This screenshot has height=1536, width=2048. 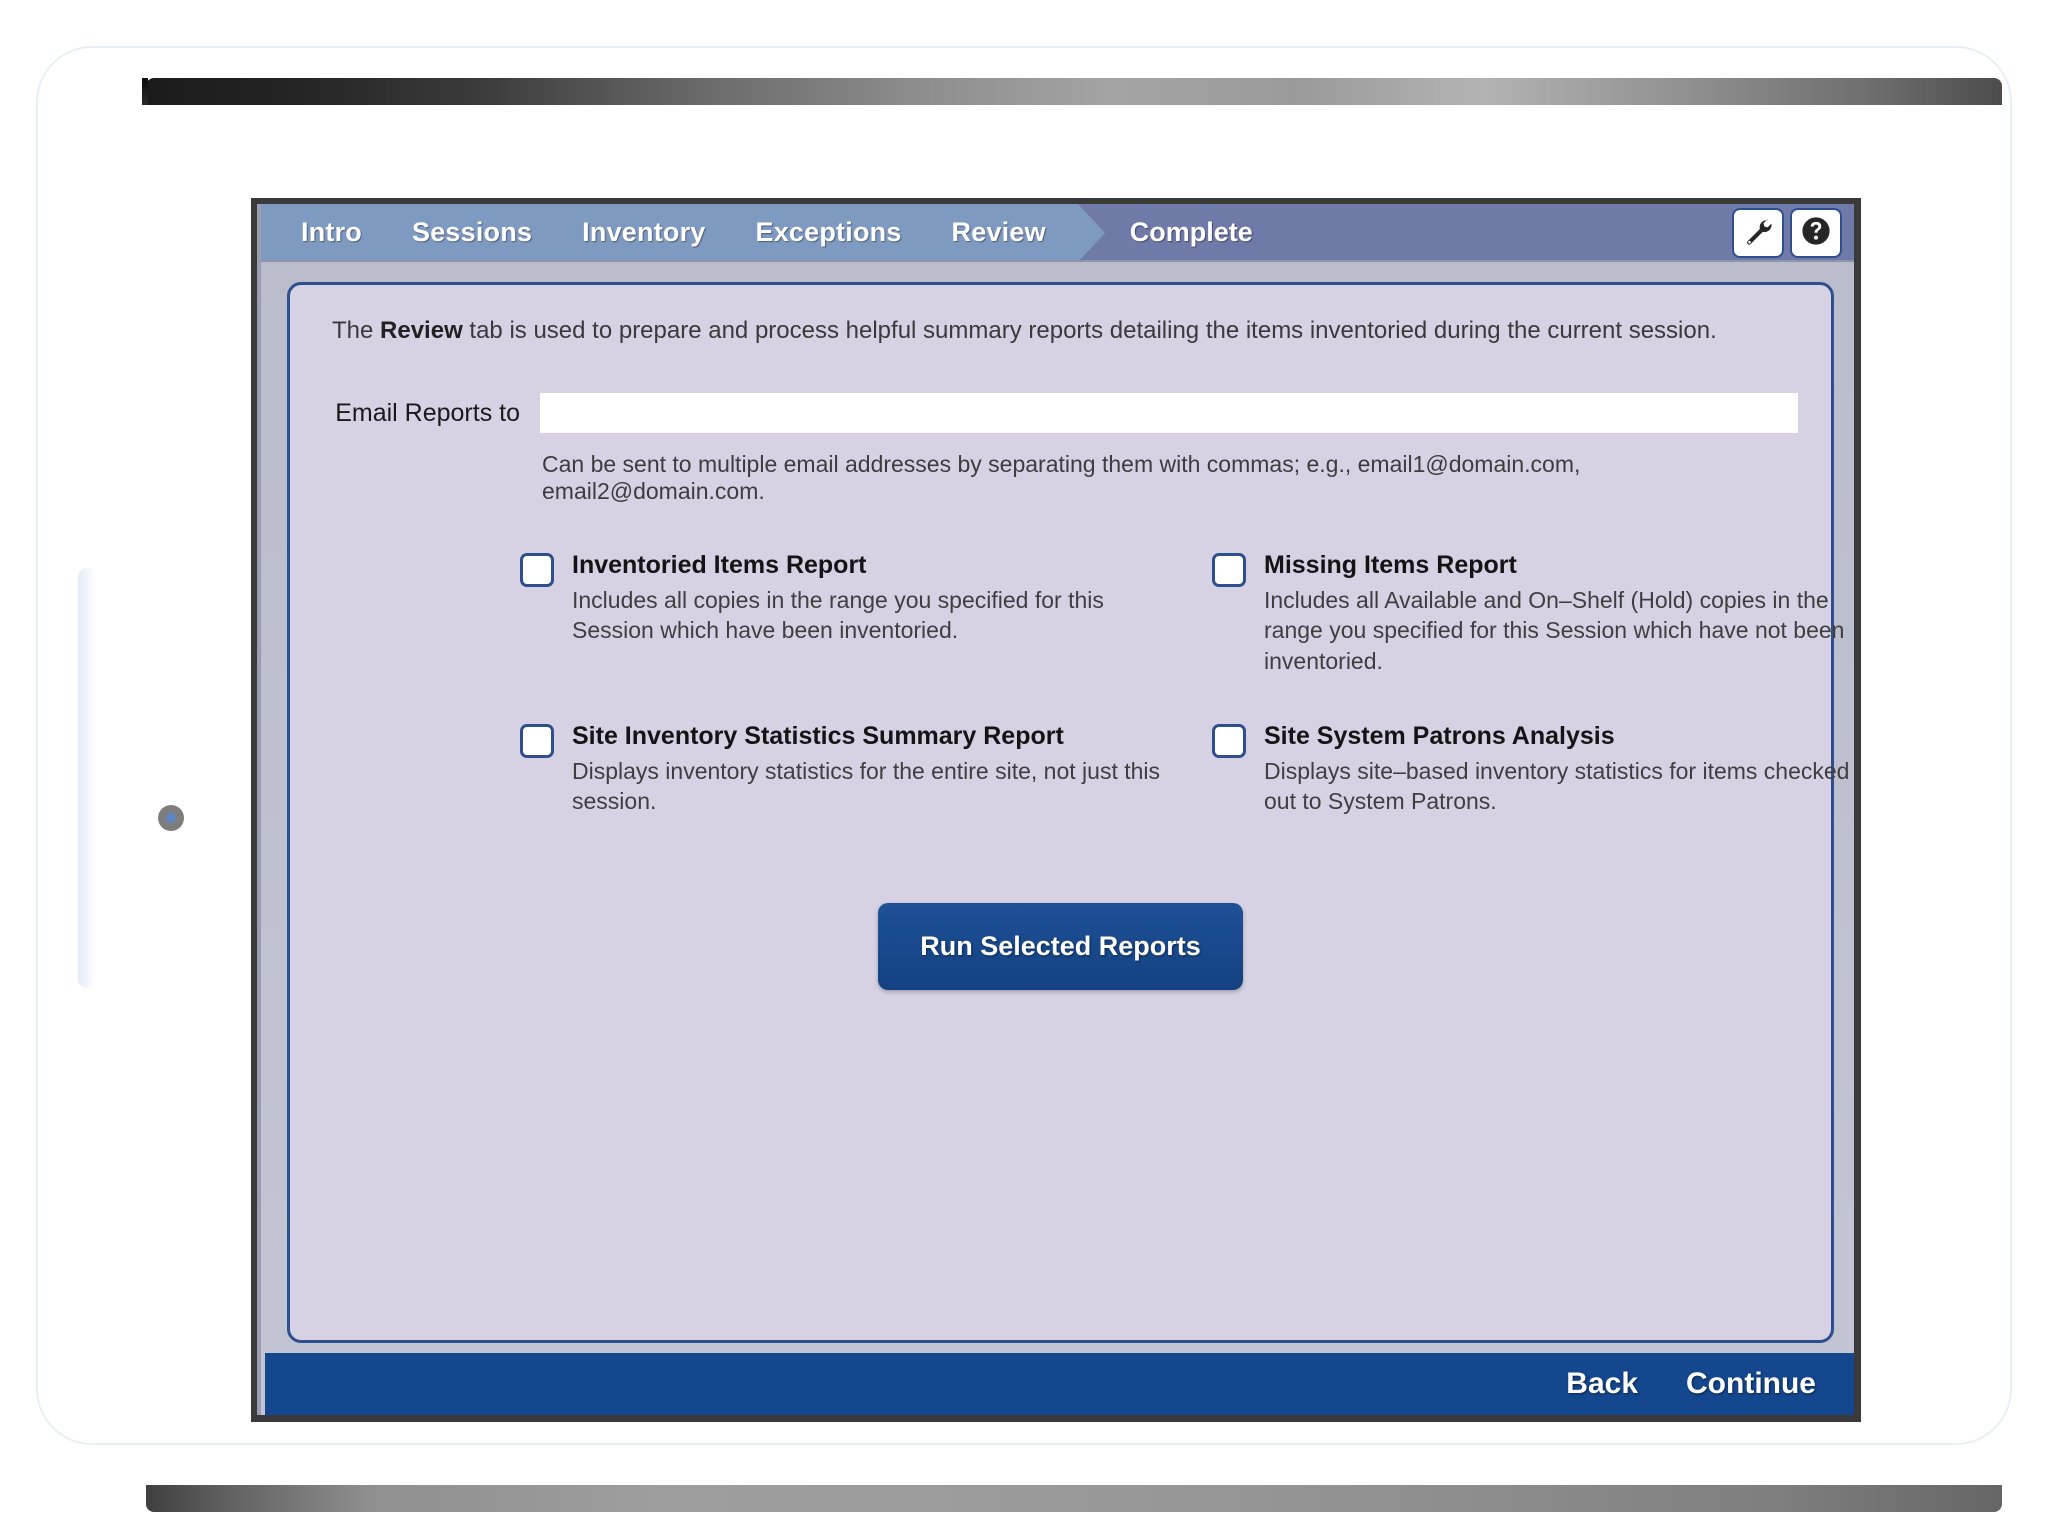 I want to click on email-reports-label: Email Reports to, so click(x=427, y=412).